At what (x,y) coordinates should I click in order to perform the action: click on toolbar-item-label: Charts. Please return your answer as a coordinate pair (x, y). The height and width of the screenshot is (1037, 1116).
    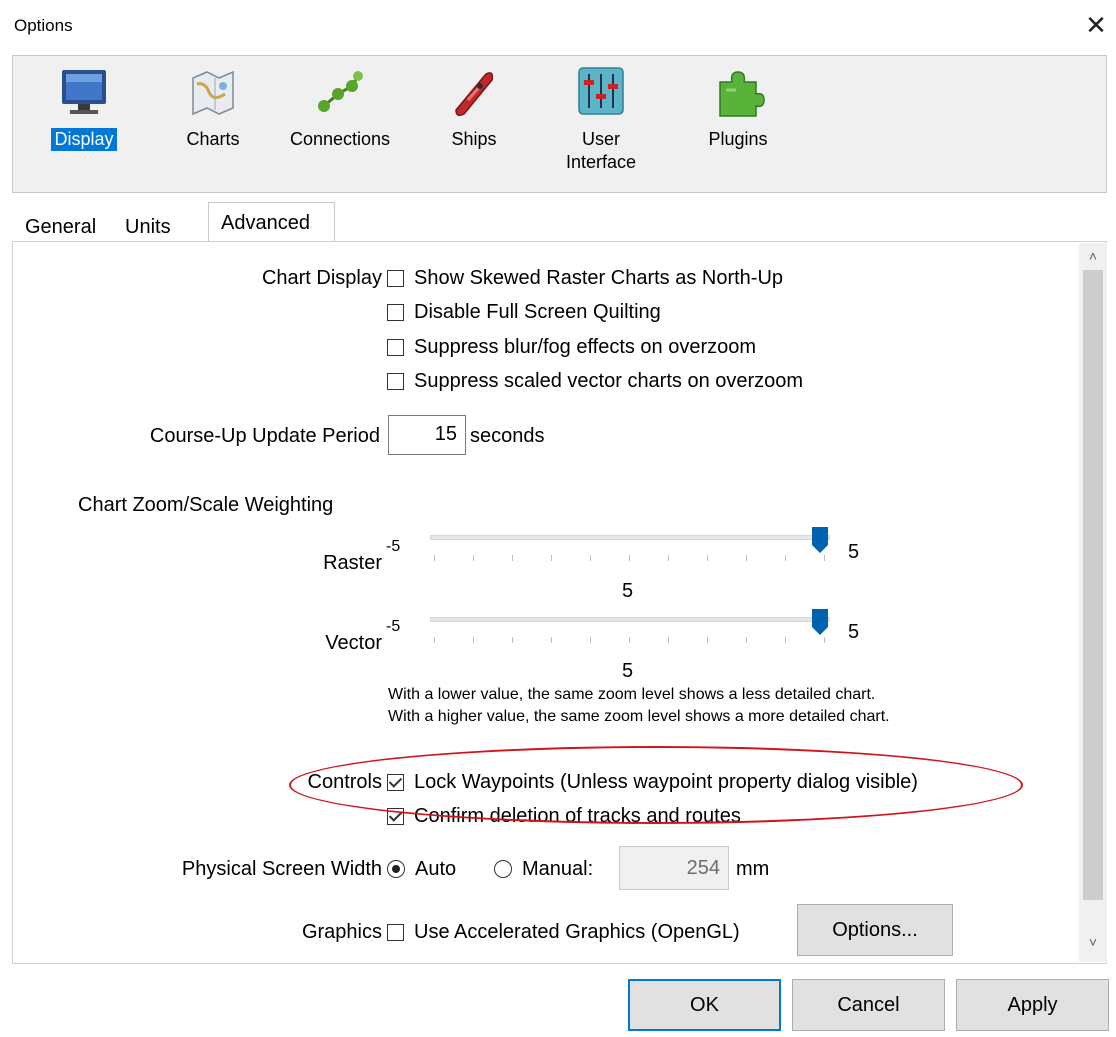
    Looking at the image, I should click on (213, 139).